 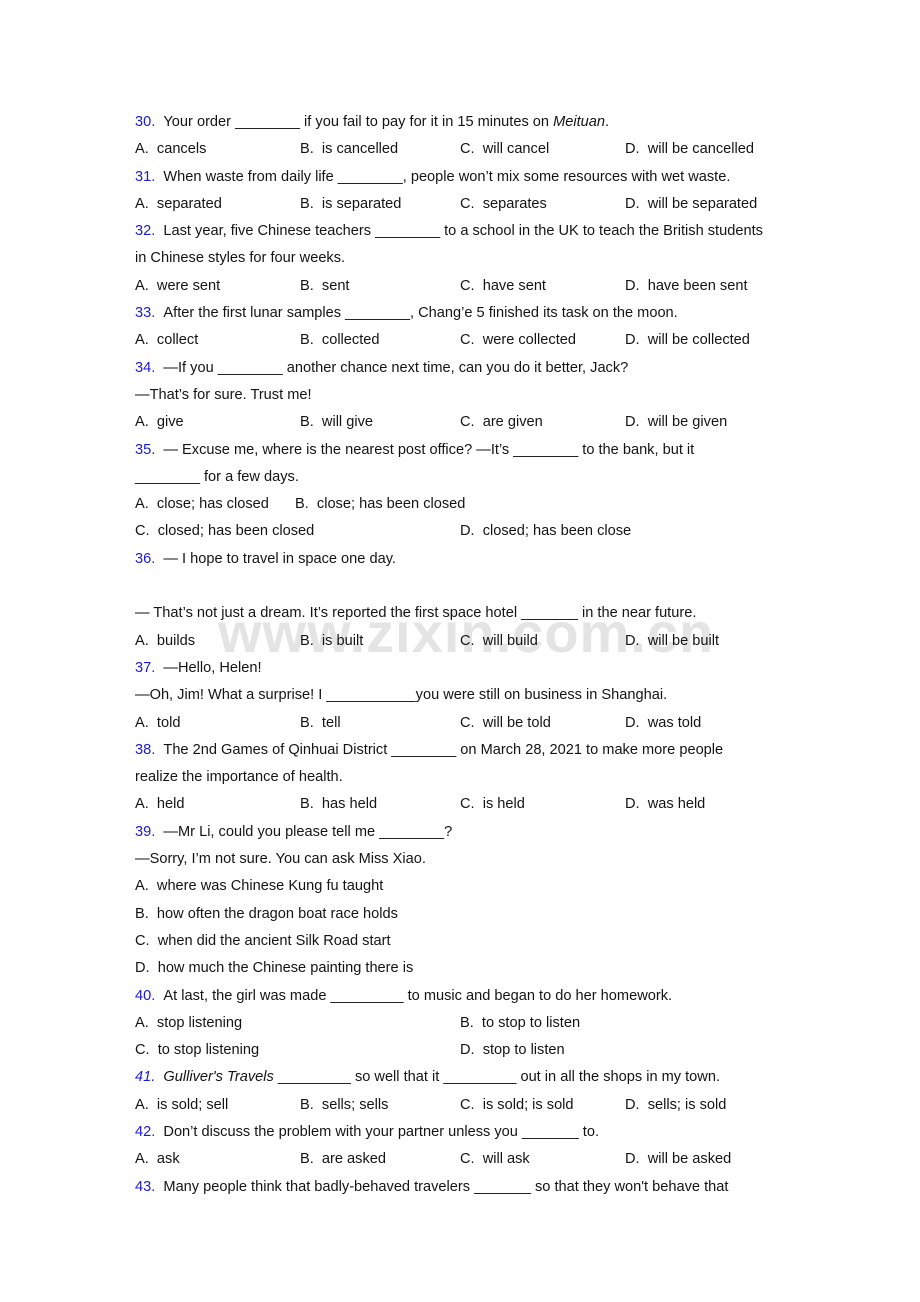 I want to click on option-b: B. tell, so click(x=320, y=723).